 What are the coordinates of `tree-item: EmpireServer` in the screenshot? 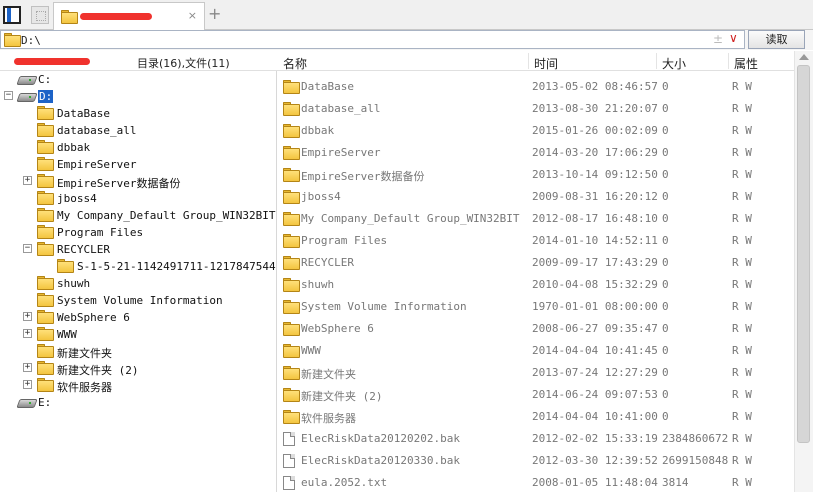 It's located at (138, 164).